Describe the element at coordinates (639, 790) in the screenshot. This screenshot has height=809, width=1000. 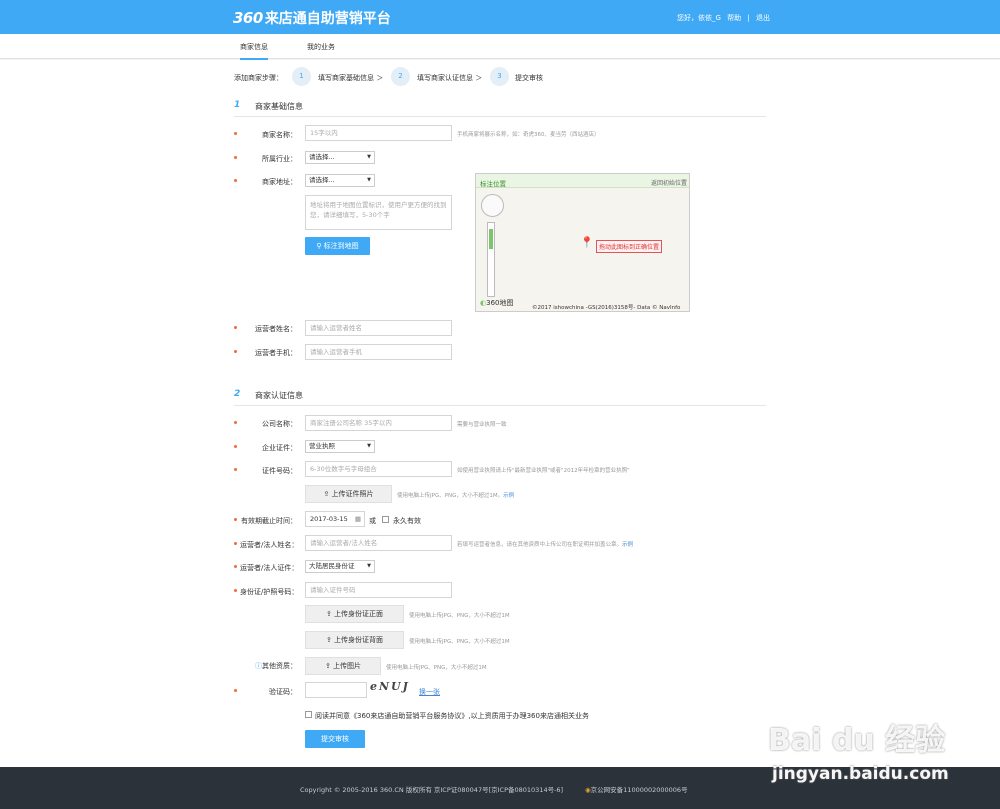
I see `footer-police-text: 京公网安备11000002000006号` at that location.